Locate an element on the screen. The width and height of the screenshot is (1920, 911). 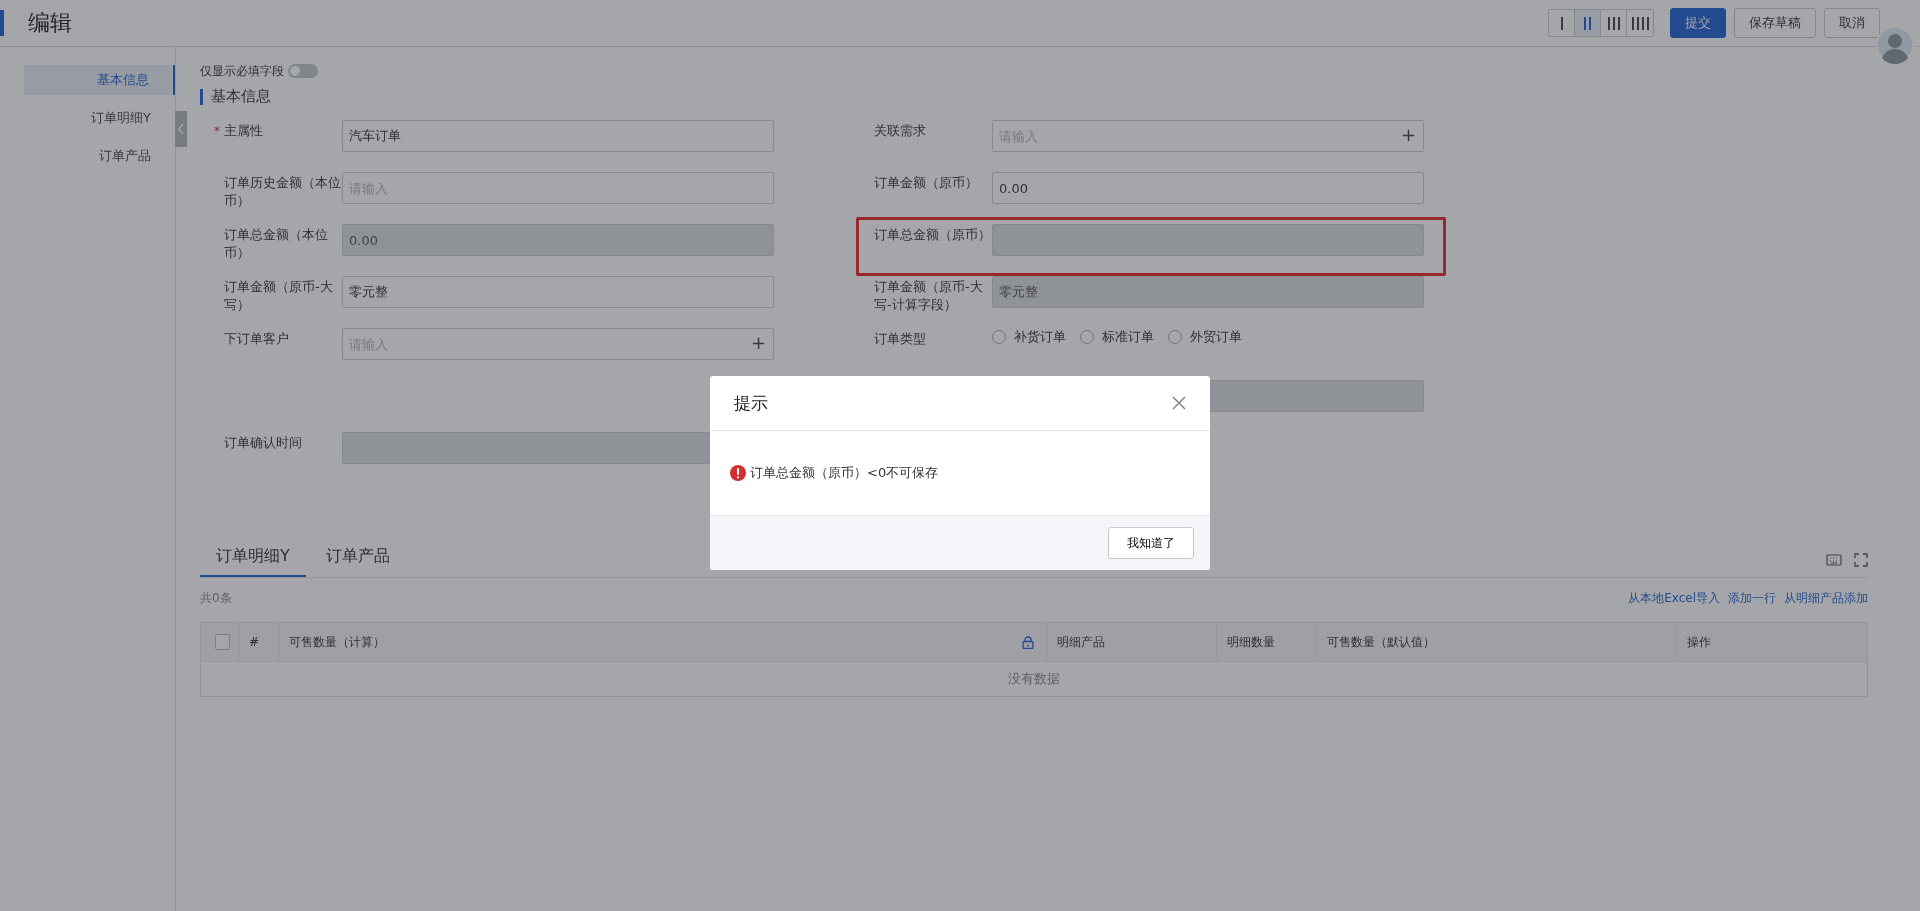
collapse-handle is located at coordinates (181, 129).